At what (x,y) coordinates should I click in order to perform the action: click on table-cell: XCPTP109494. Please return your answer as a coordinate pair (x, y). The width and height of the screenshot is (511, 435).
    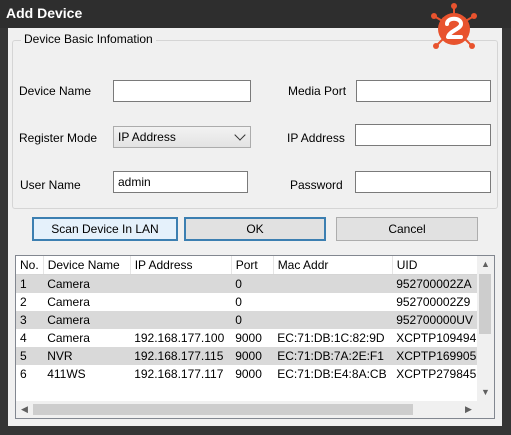
    Looking at the image, I should click on (436, 338).